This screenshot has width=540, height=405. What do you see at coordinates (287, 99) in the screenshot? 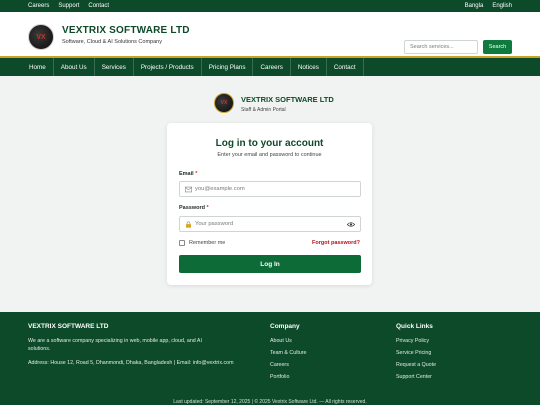
I see `portal-title: VEXTRIX SOFTWARE LTD` at bounding box center [287, 99].